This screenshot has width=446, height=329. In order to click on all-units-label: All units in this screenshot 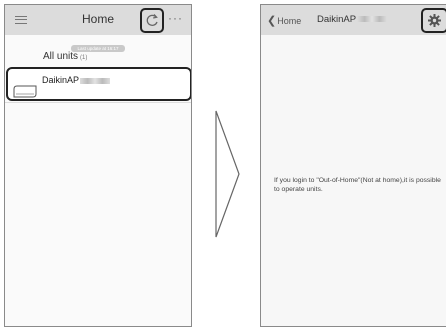, I will do `click(61, 56)`.